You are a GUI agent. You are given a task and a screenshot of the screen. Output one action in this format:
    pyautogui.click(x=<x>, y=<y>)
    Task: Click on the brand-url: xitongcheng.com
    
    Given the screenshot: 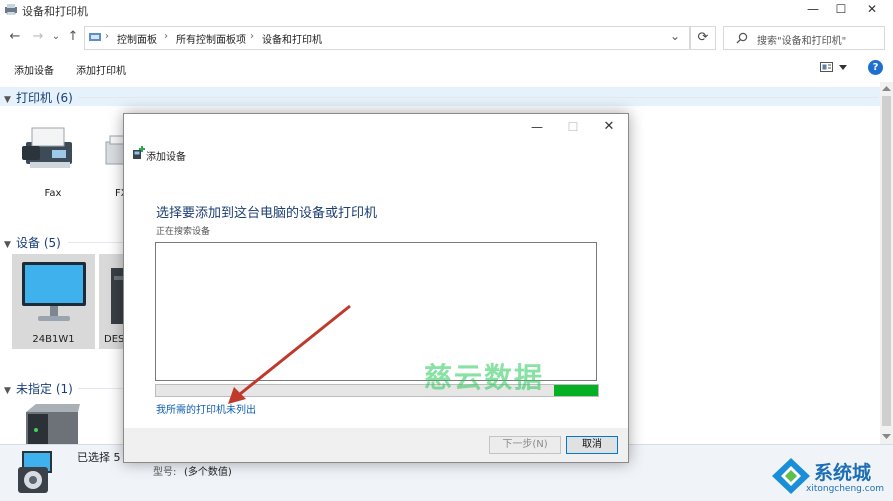 What is the action you would take?
    pyautogui.click(x=845, y=489)
    